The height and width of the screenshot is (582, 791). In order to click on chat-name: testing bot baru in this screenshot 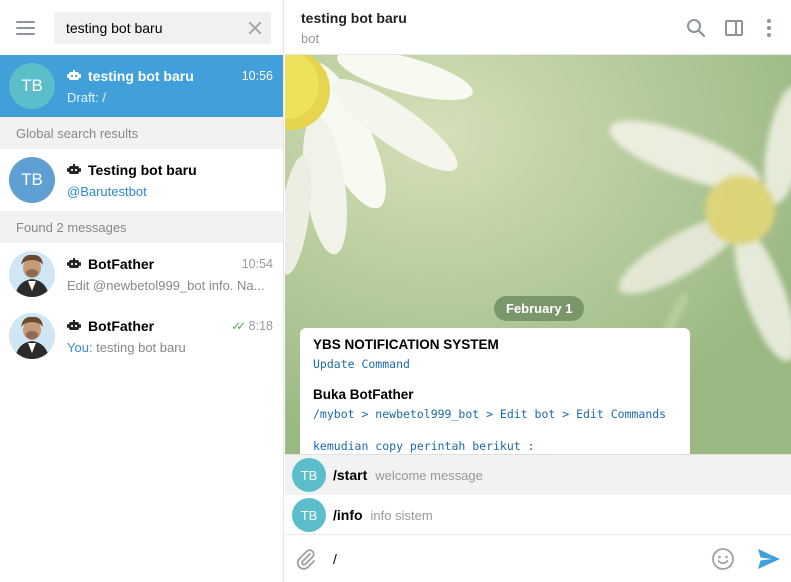, I will do `click(141, 75)`.